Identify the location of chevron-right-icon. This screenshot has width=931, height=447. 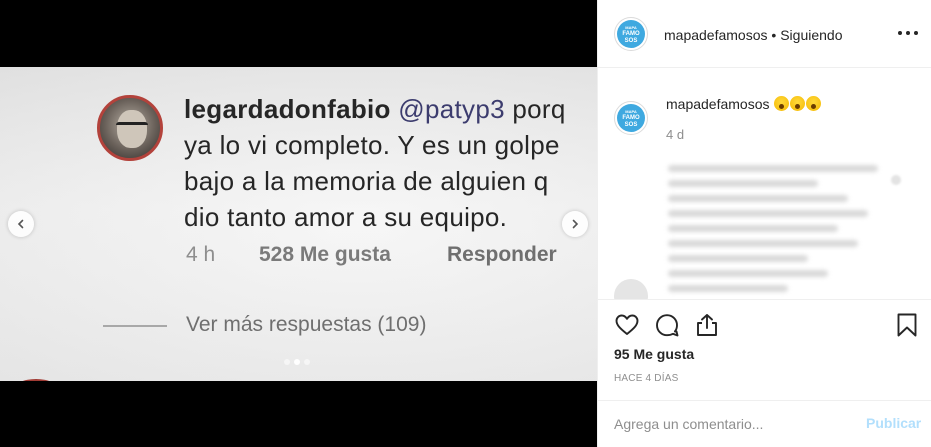
(575, 224).